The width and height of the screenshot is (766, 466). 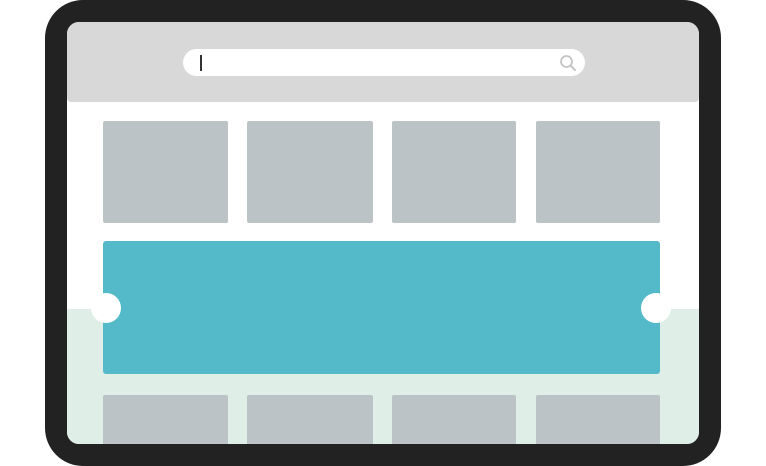 I want to click on carousel-next-handle, so click(x=656, y=308).